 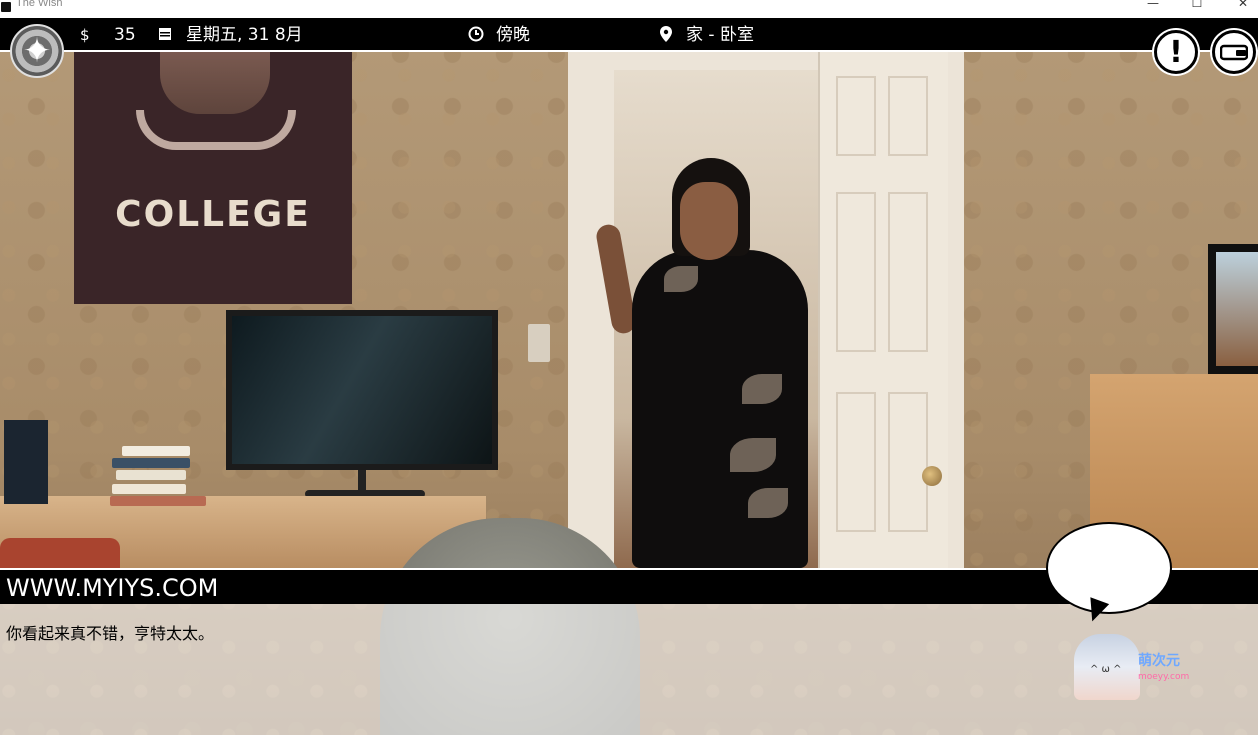 What do you see at coordinates (216, 130) in the screenshot?
I see `poster-collar` at bounding box center [216, 130].